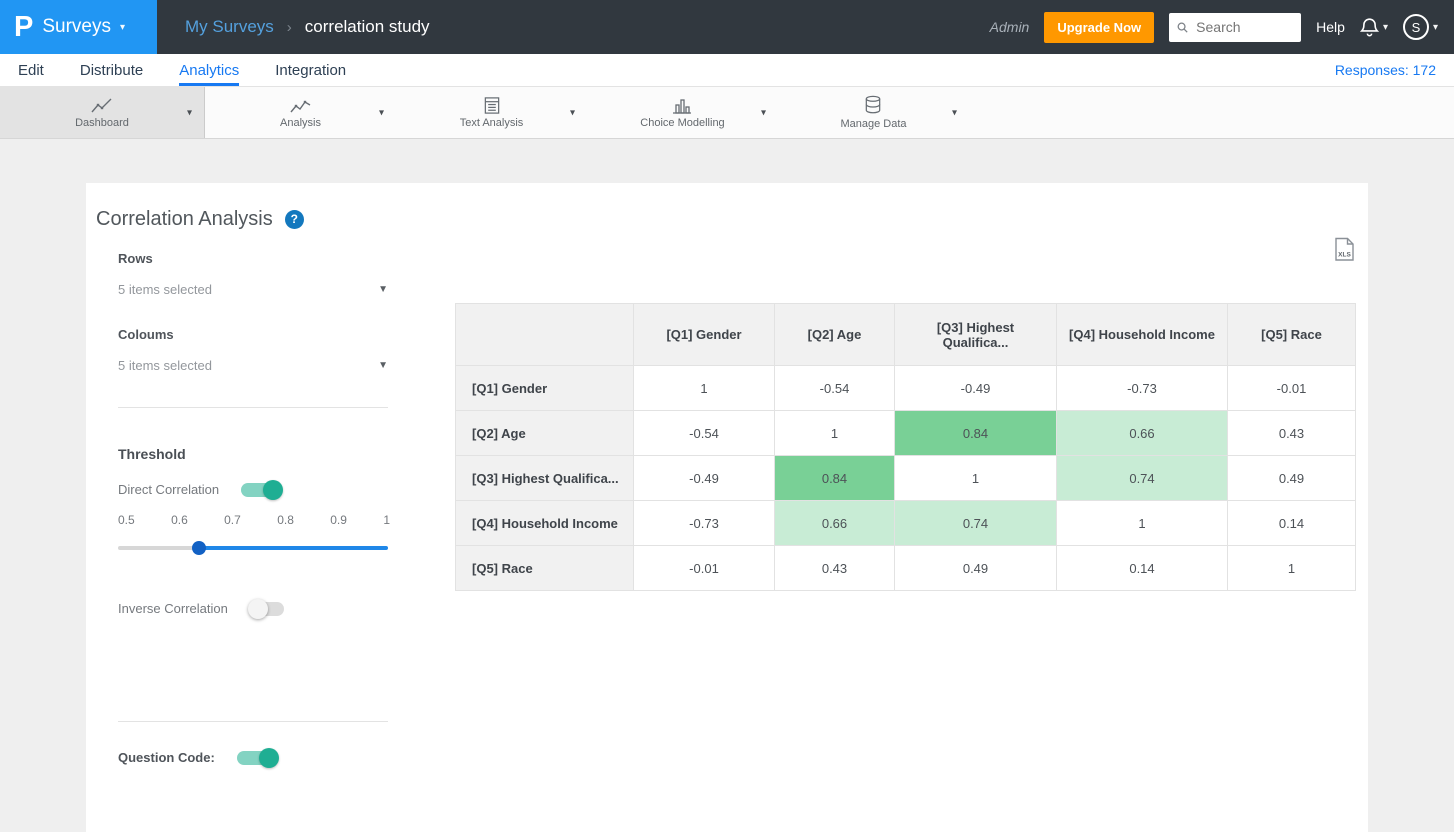 This screenshot has width=1454, height=832. What do you see at coordinates (126, 520) in the screenshot?
I see `scale-tick: 0.5` at bounding box center [126, 520].